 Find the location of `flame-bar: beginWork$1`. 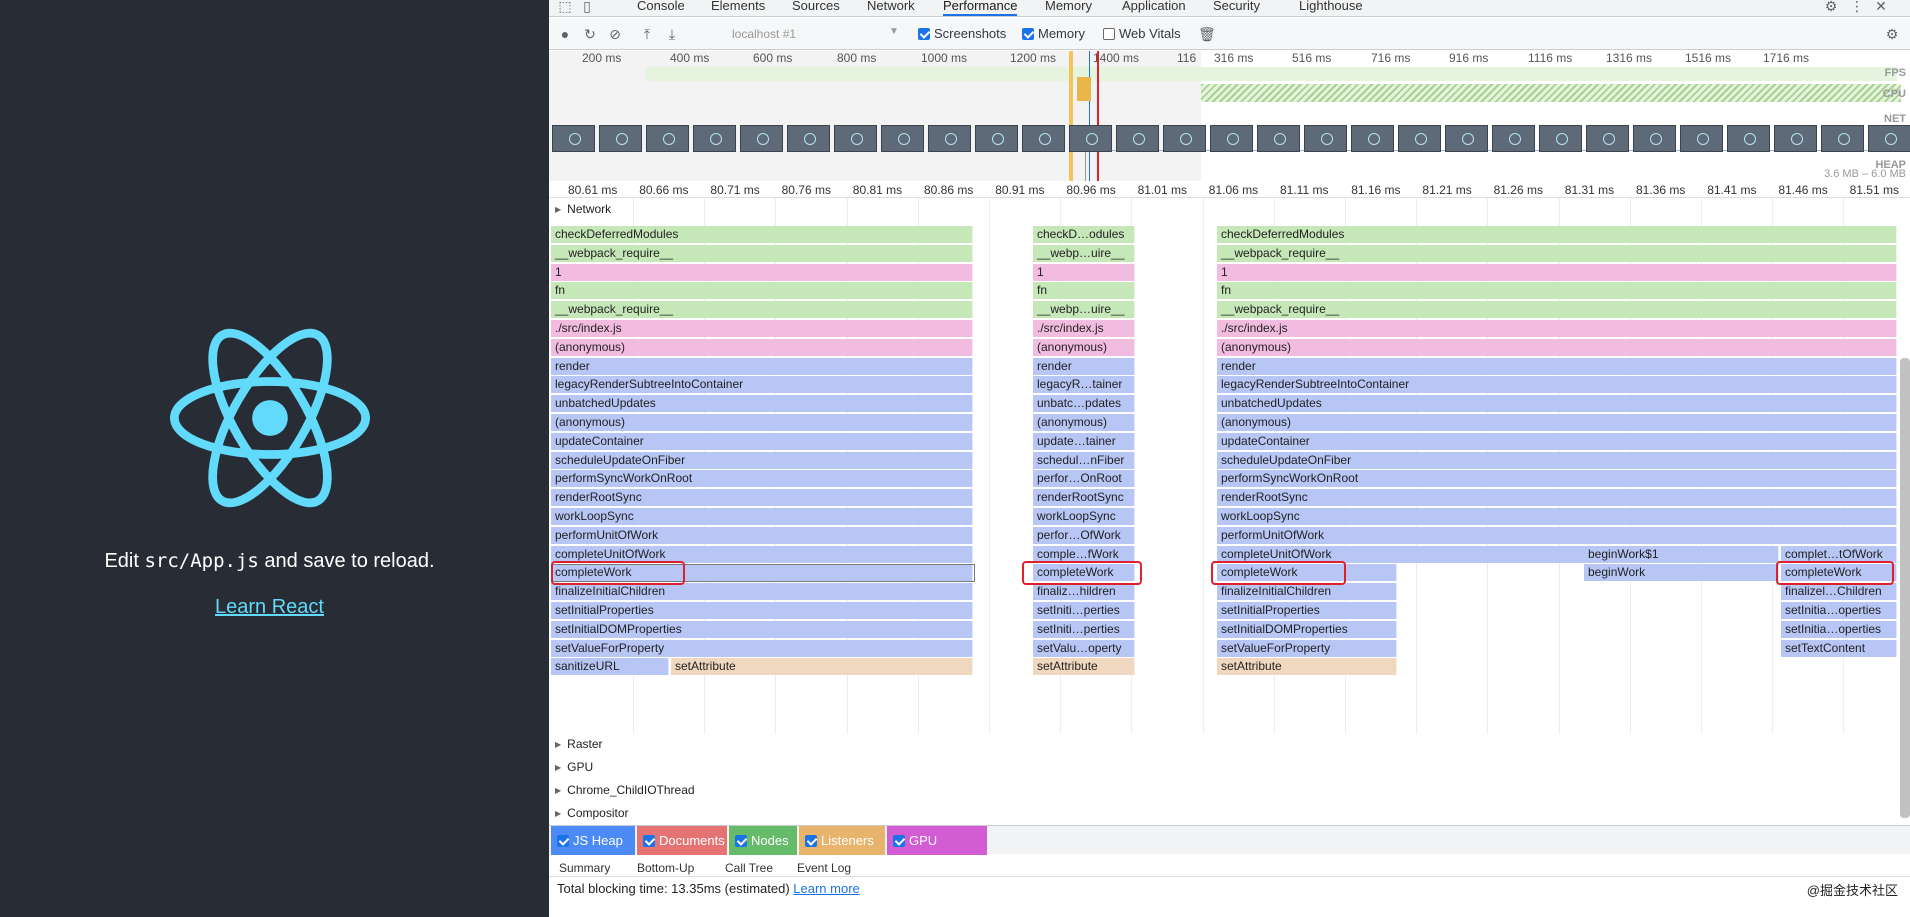

flame-bar: beginWork$1 is located at coordinates (1681, 554).